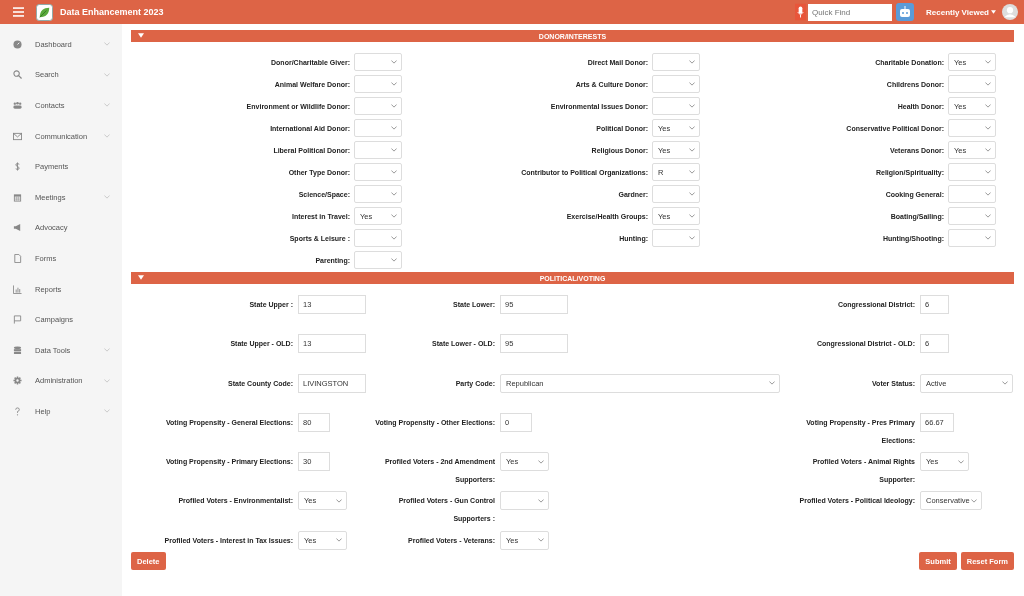 This screenshot has width=1024, height=596. What do you see at coordinates (17, 258) in the screenshot?
I see `document-icon` at bounding box center [17, 258].